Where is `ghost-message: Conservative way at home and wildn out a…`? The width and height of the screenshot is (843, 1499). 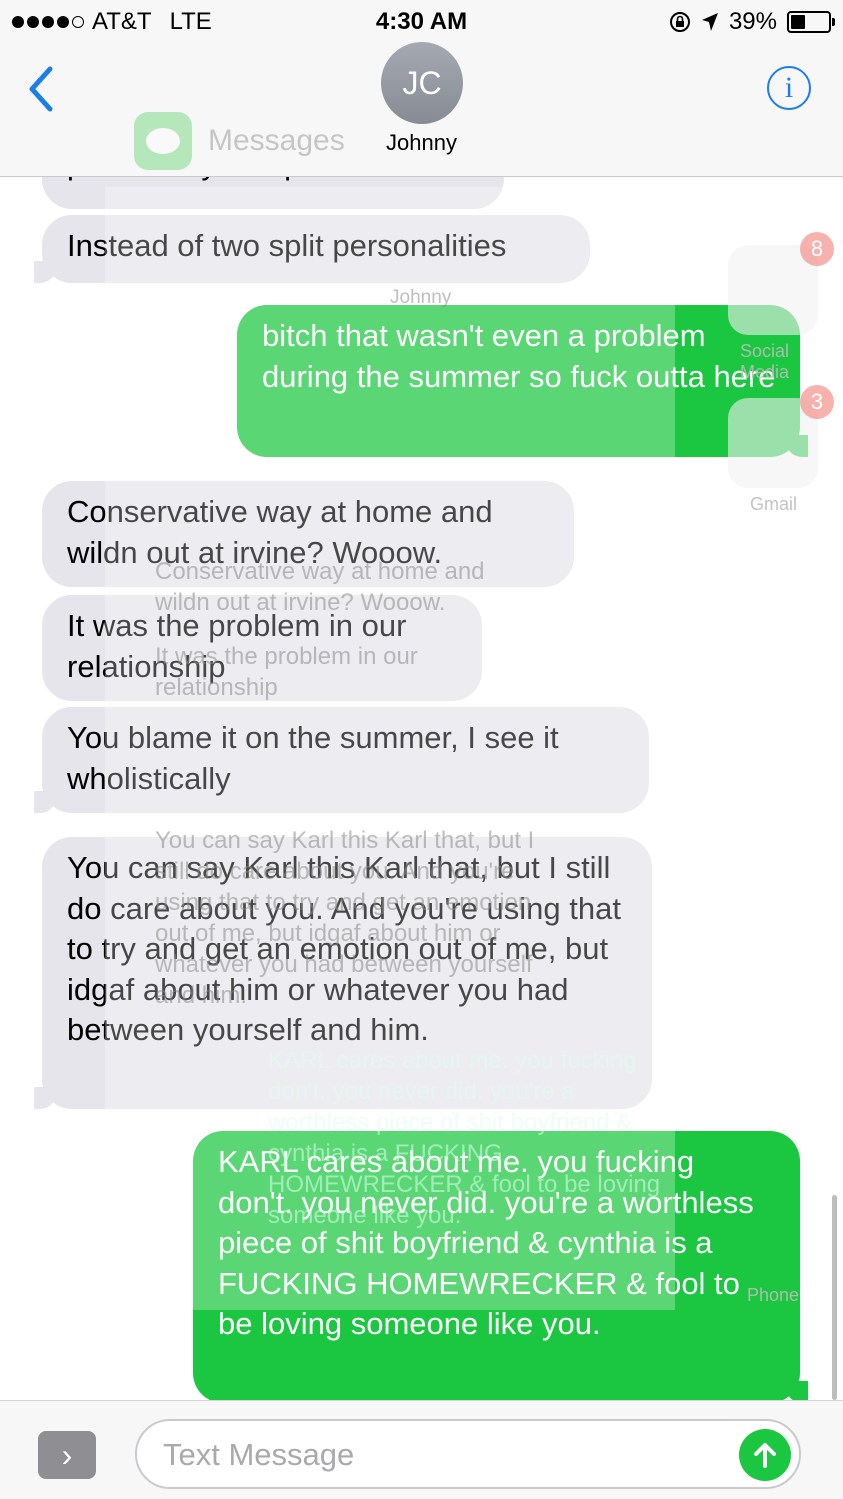 ghost-message: Conservative way at home and wildn out a… is located at coordinates (320, 587).